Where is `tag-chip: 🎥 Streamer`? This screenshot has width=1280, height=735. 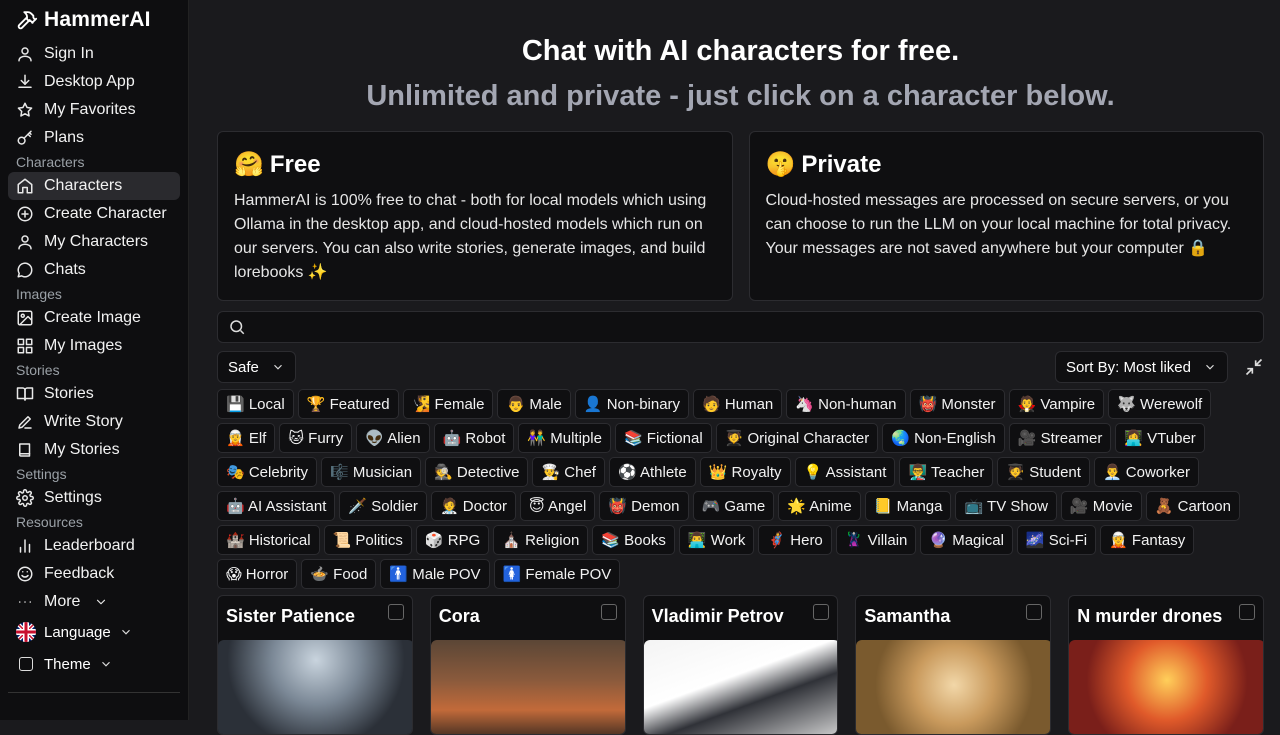 tag-chip: 🎥 Streamer is located at coordinates (1060, 438).